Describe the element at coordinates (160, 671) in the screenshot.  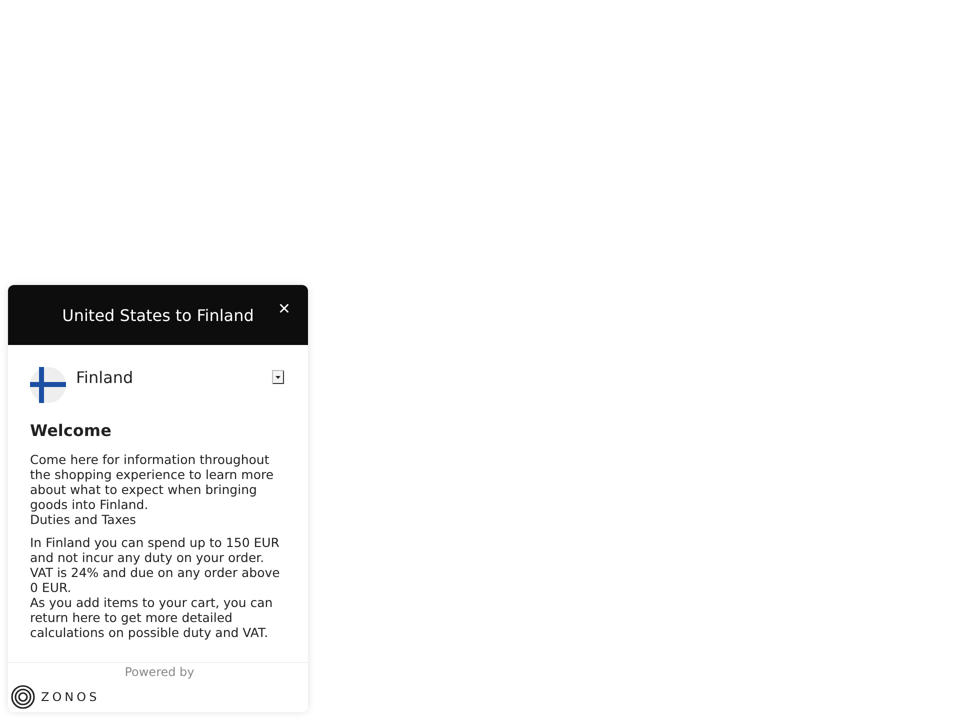
I see `powered-by-text: Powered by` at that location.